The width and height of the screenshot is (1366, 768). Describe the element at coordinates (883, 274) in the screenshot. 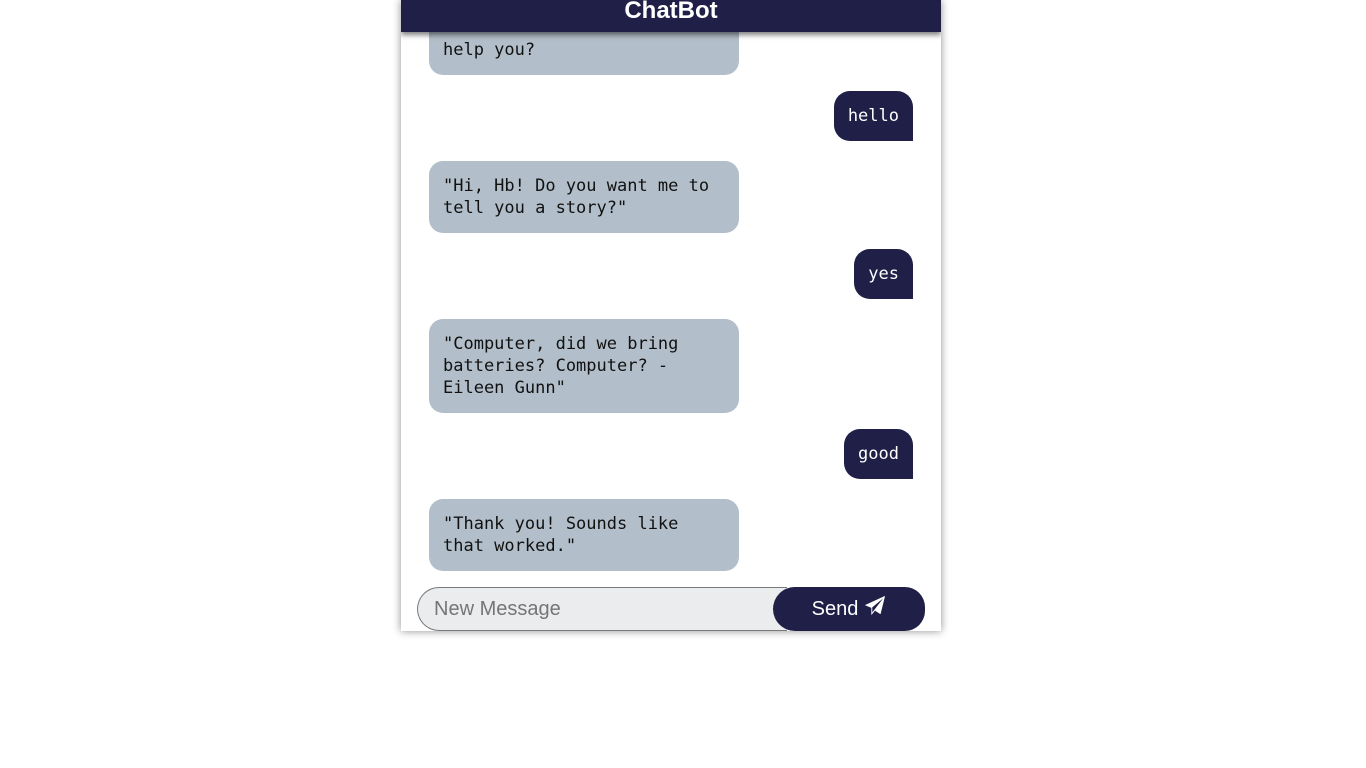

I see `user-message: yes` at that location.